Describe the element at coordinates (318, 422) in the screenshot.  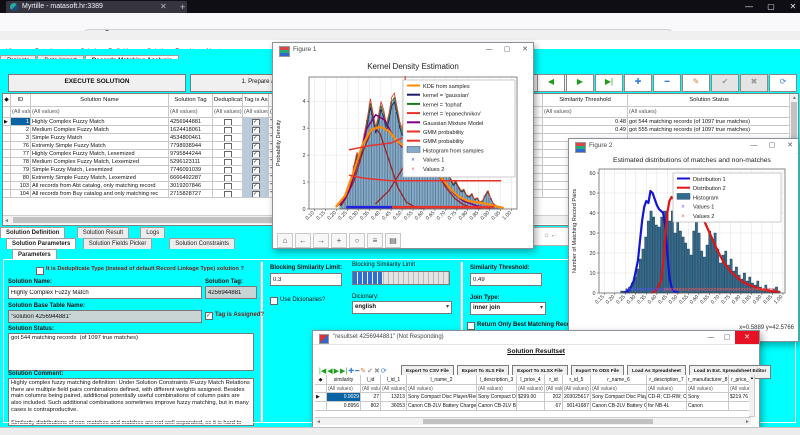
I see `scroll-left-icon: ◄` at that location.